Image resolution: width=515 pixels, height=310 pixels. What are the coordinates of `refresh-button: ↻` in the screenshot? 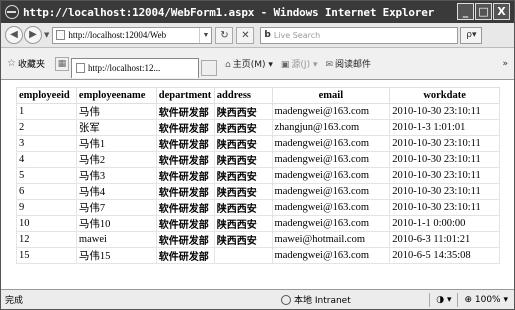 It's located at (224, 35).